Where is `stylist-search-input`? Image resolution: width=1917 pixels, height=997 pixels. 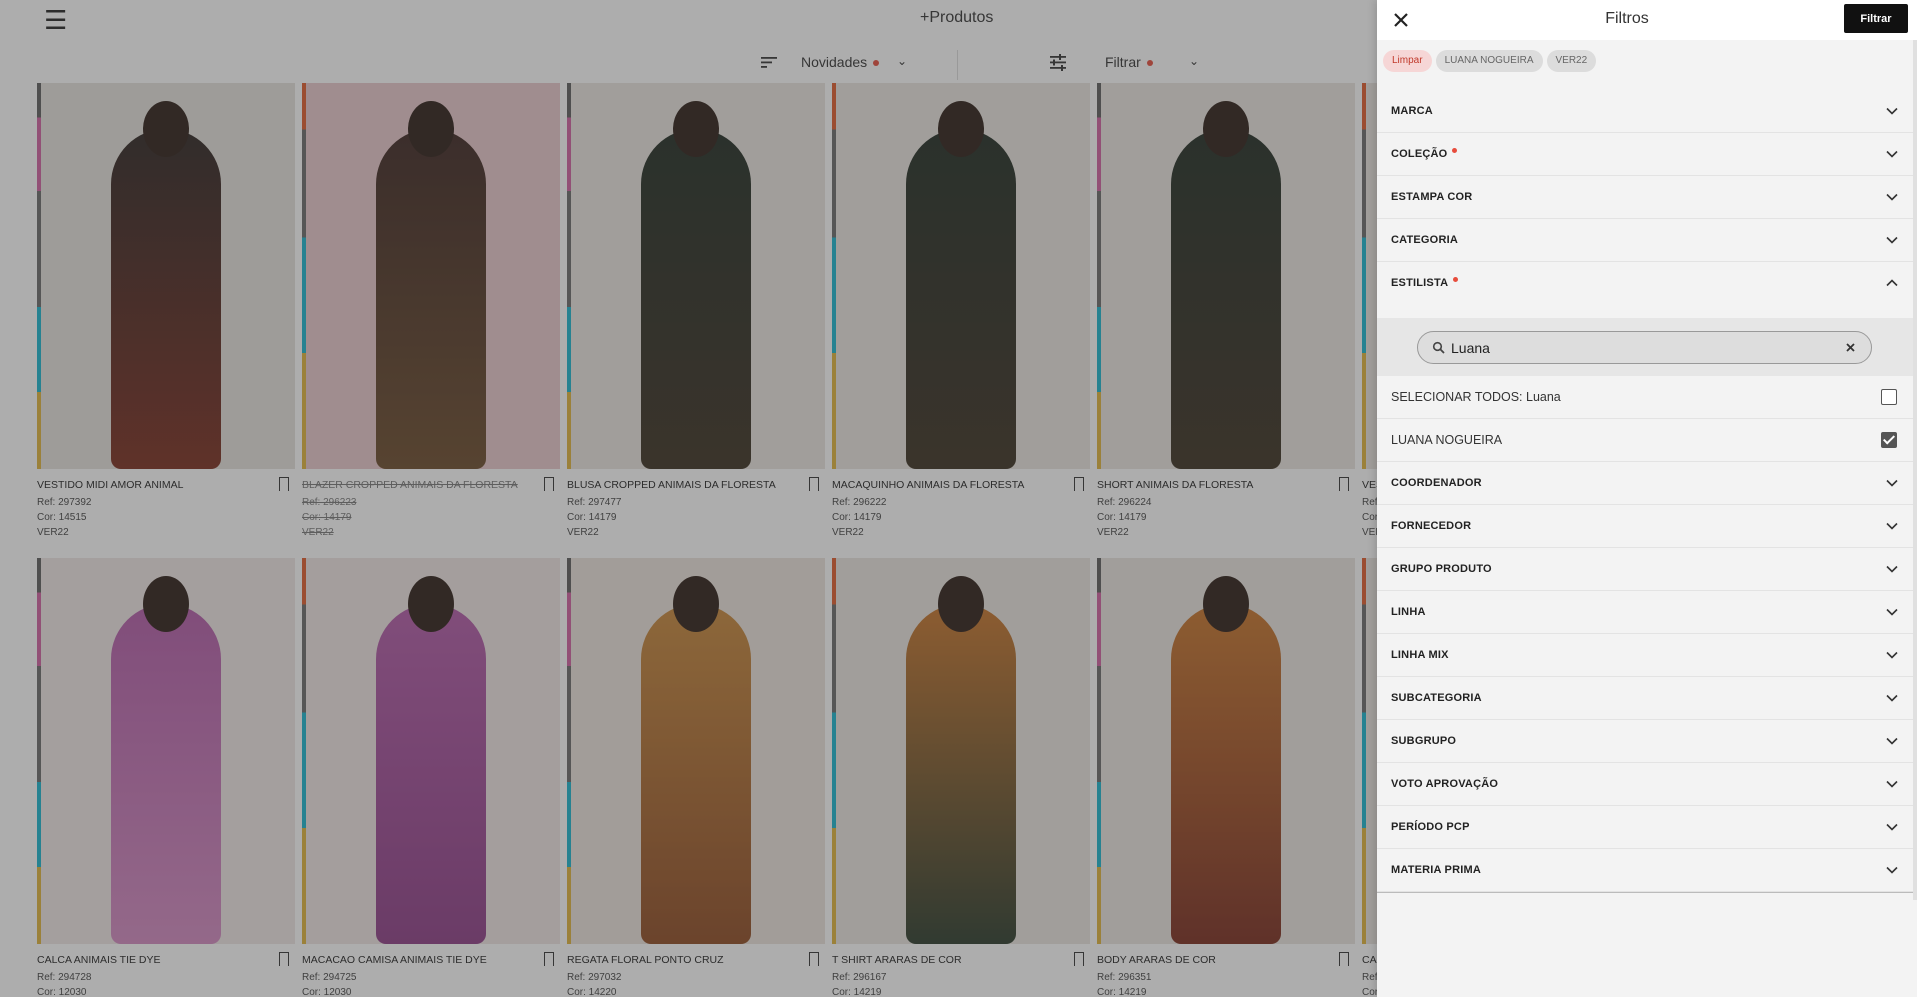
stylist-search-input is located at coordinates (1641, 348).